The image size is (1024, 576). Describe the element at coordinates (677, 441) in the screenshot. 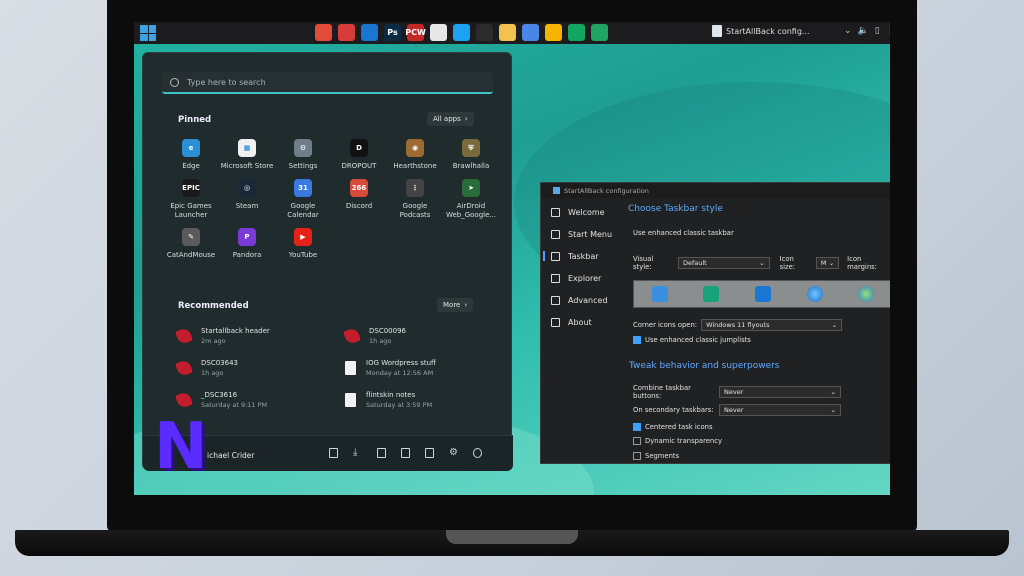

I see `dynamic-transparency-option: Dynamic transparency` at that location.